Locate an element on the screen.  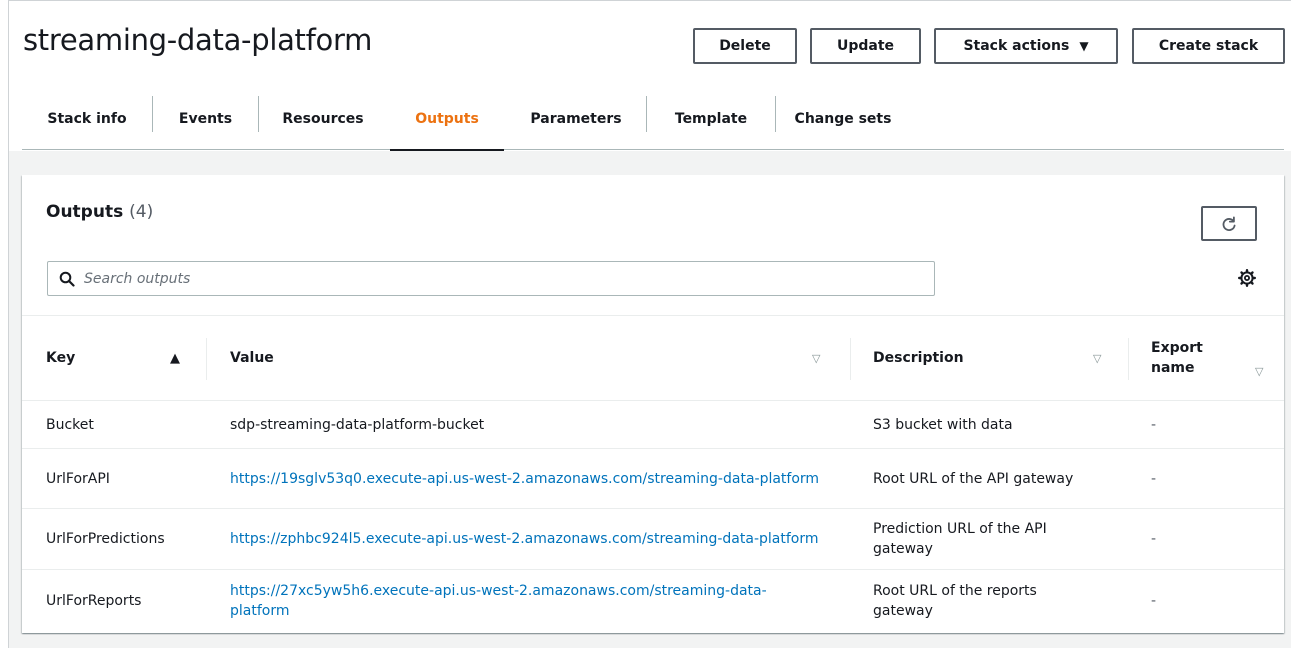
gear-icon is located at coordinates (1247, 278).